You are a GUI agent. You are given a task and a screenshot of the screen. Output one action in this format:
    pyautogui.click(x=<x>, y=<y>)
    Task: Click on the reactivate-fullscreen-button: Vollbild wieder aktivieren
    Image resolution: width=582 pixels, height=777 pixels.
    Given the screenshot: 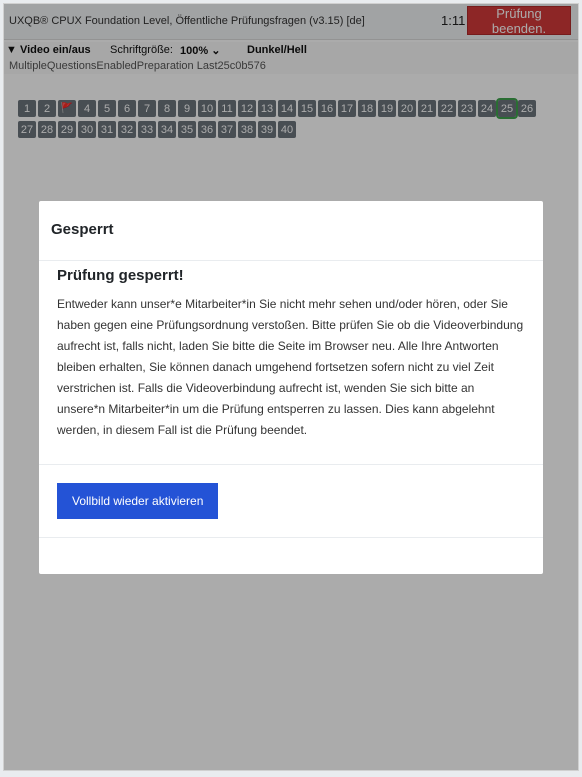 What is the action you would take?
    pyautogui.click(x=138, y=501)
    